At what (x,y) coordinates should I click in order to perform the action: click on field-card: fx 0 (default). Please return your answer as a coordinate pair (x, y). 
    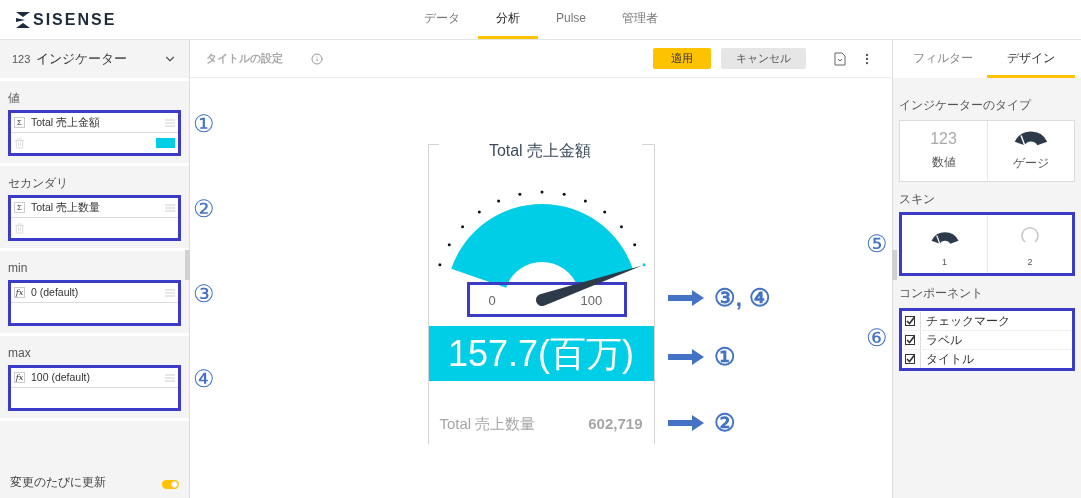
    Looking at the image, I should click on (94, 303).